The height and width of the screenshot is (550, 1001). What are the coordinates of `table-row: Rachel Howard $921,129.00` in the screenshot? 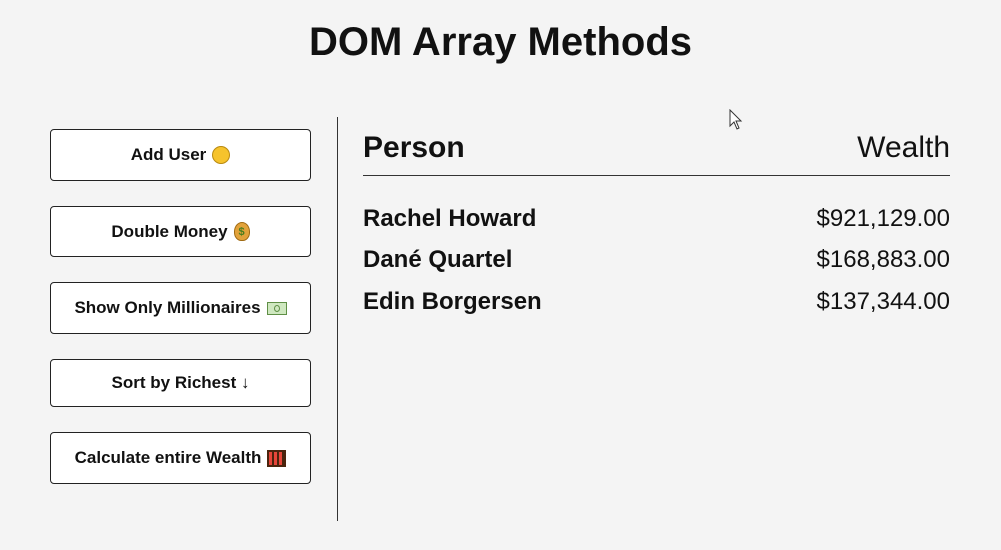 It's located at (656, 219).